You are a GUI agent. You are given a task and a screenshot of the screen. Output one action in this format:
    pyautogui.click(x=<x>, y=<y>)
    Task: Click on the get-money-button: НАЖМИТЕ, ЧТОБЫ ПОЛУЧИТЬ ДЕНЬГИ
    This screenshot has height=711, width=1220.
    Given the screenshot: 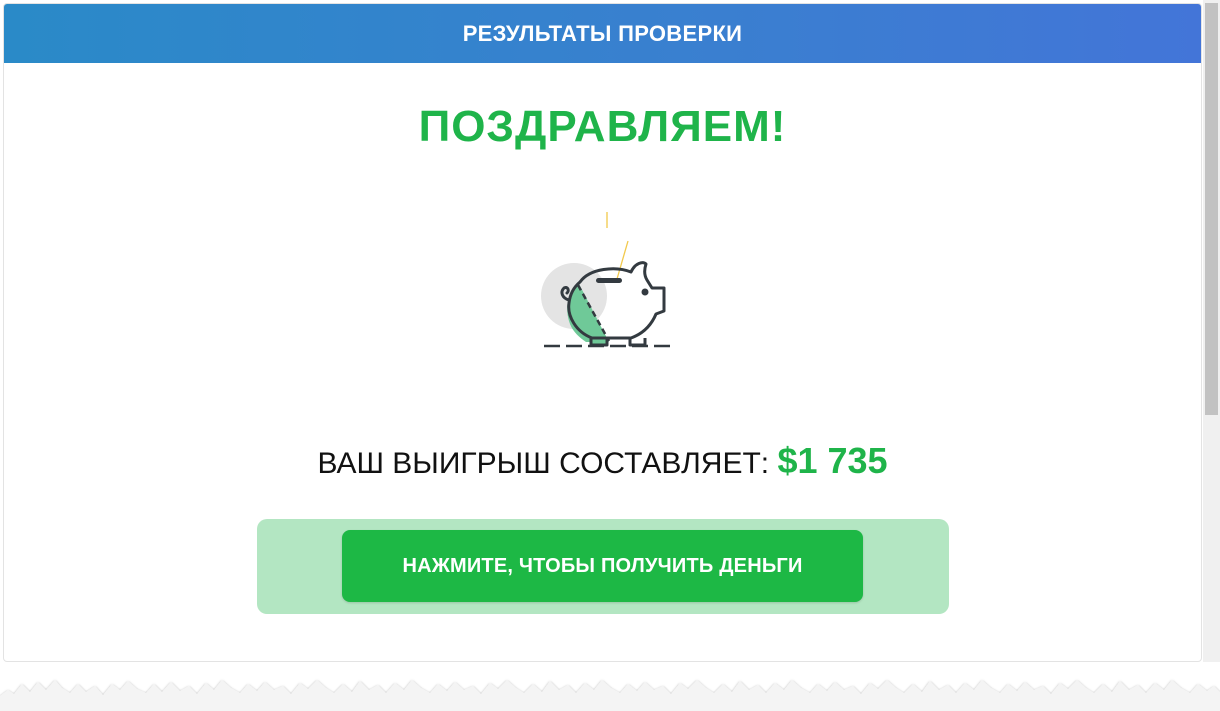 What is the action you would take?
    pyautogui.click(x=602, y=566)
    